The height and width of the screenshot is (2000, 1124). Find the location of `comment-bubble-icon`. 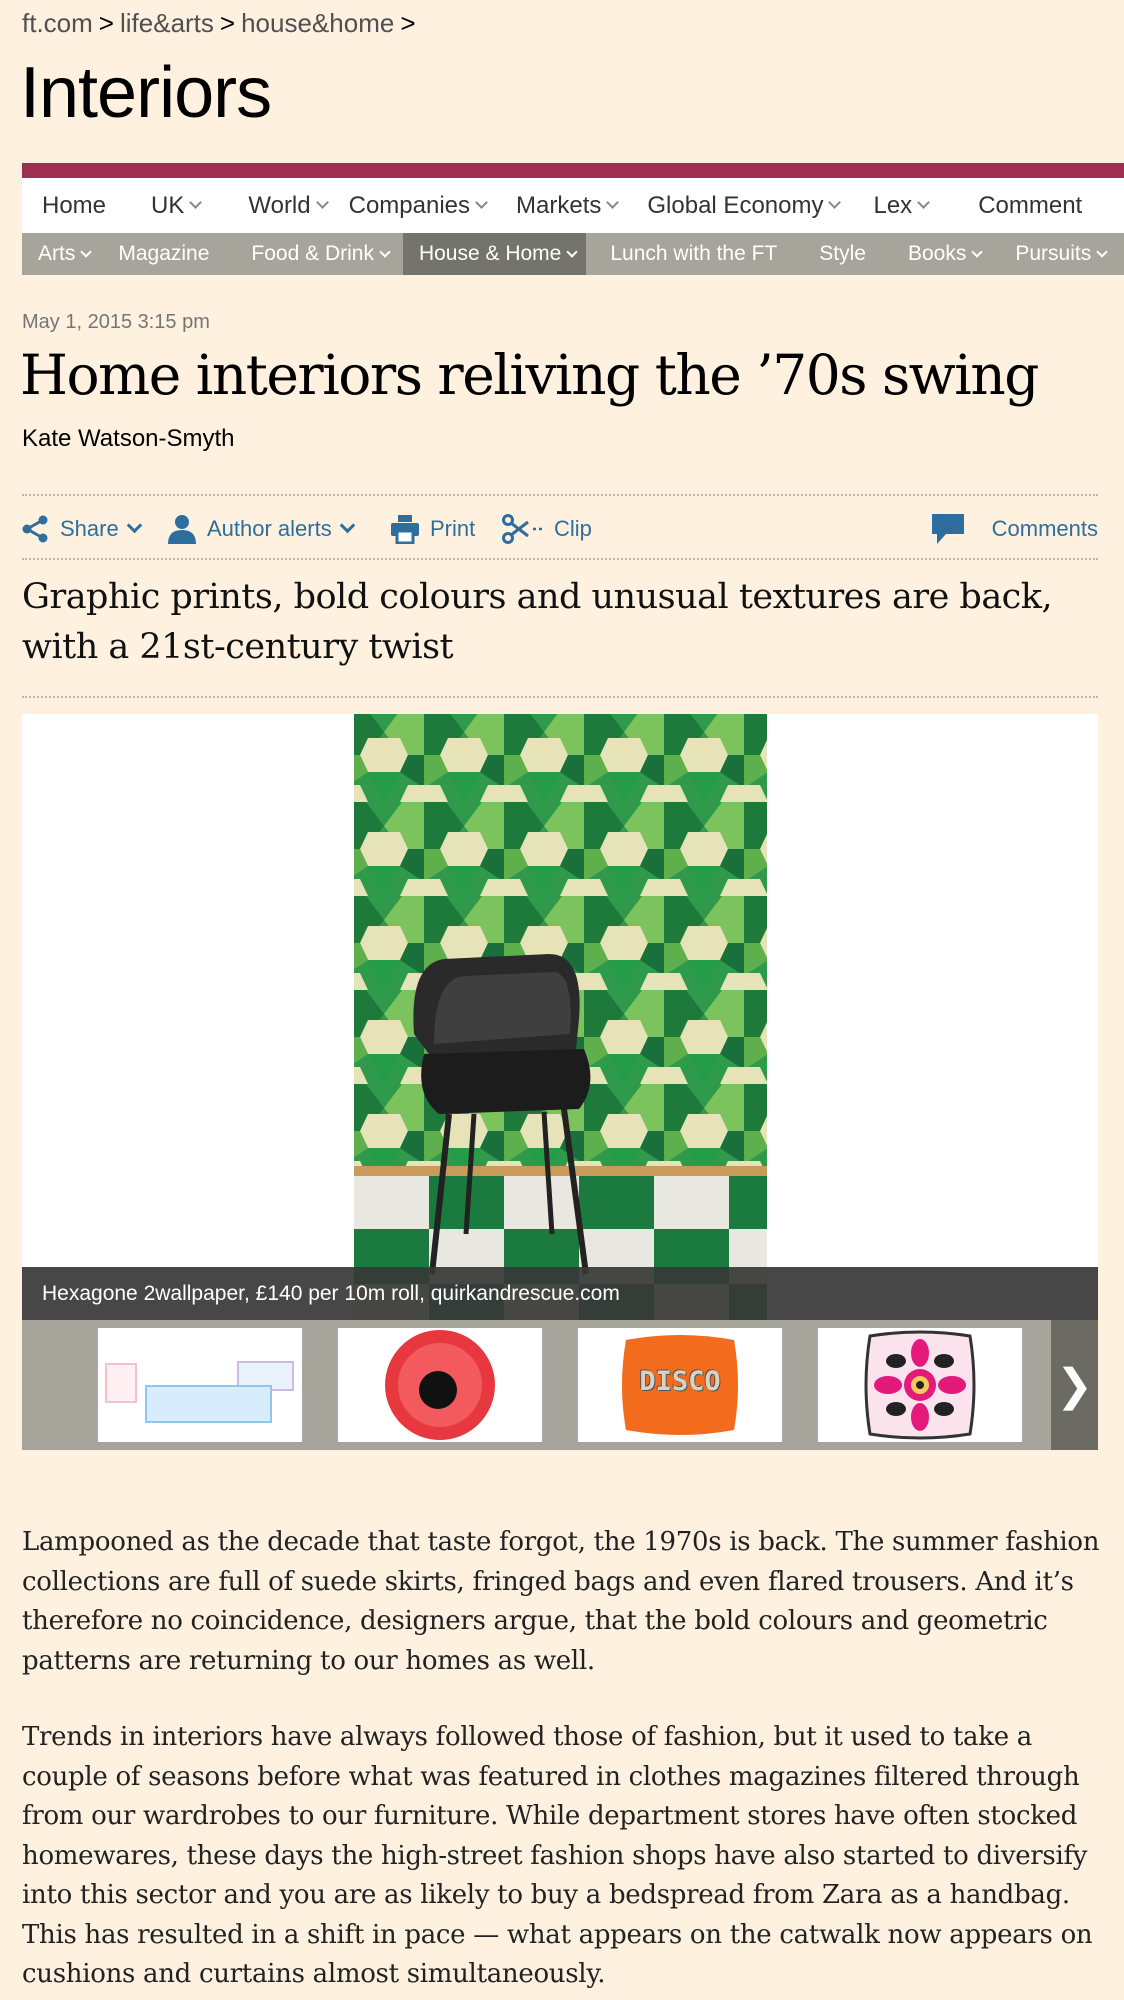

comment-bubble-icon is located at coordinates (947, 529).